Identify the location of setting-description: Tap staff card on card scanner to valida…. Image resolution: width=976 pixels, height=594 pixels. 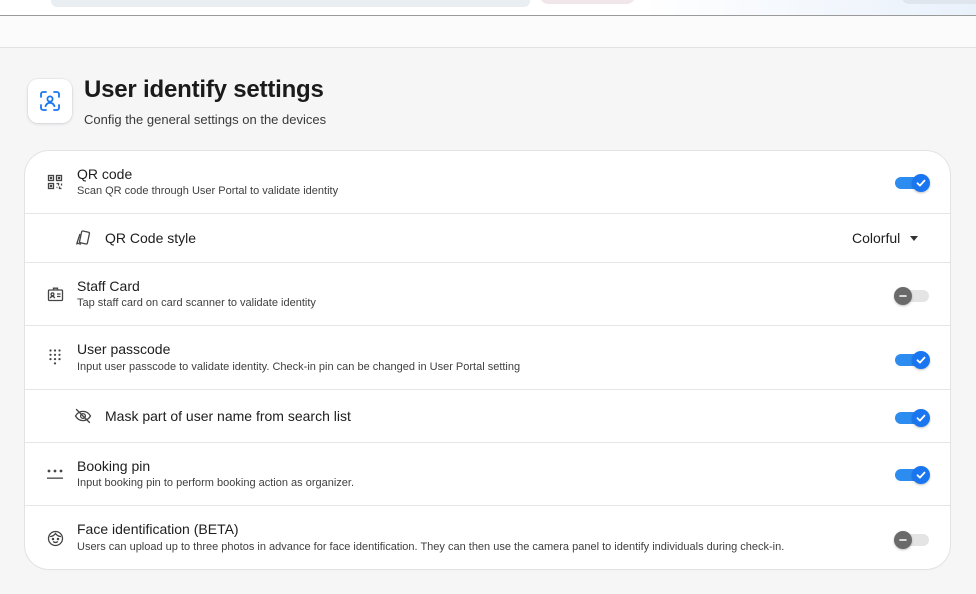
(196, 303).